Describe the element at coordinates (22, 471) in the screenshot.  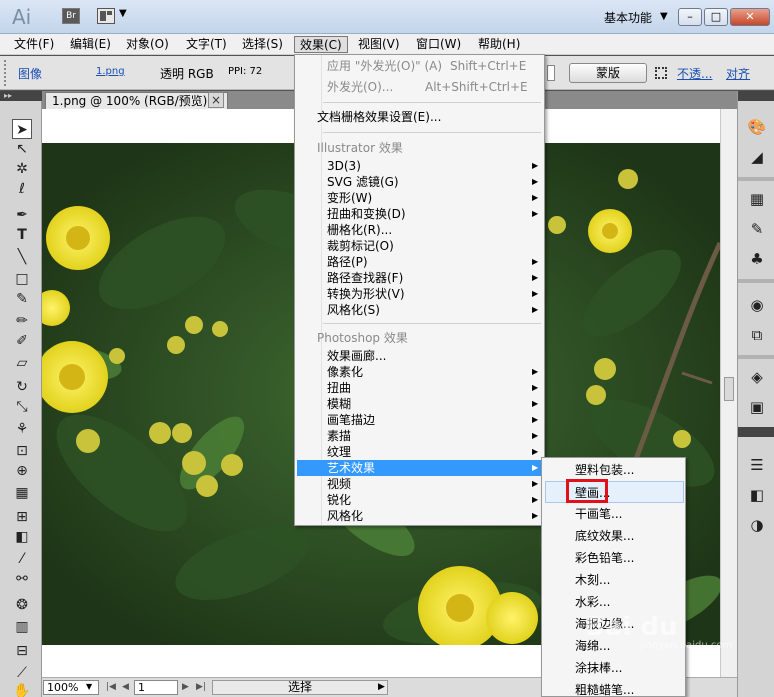
I see `shape-builder-tool-icon: ⊕` at that location.